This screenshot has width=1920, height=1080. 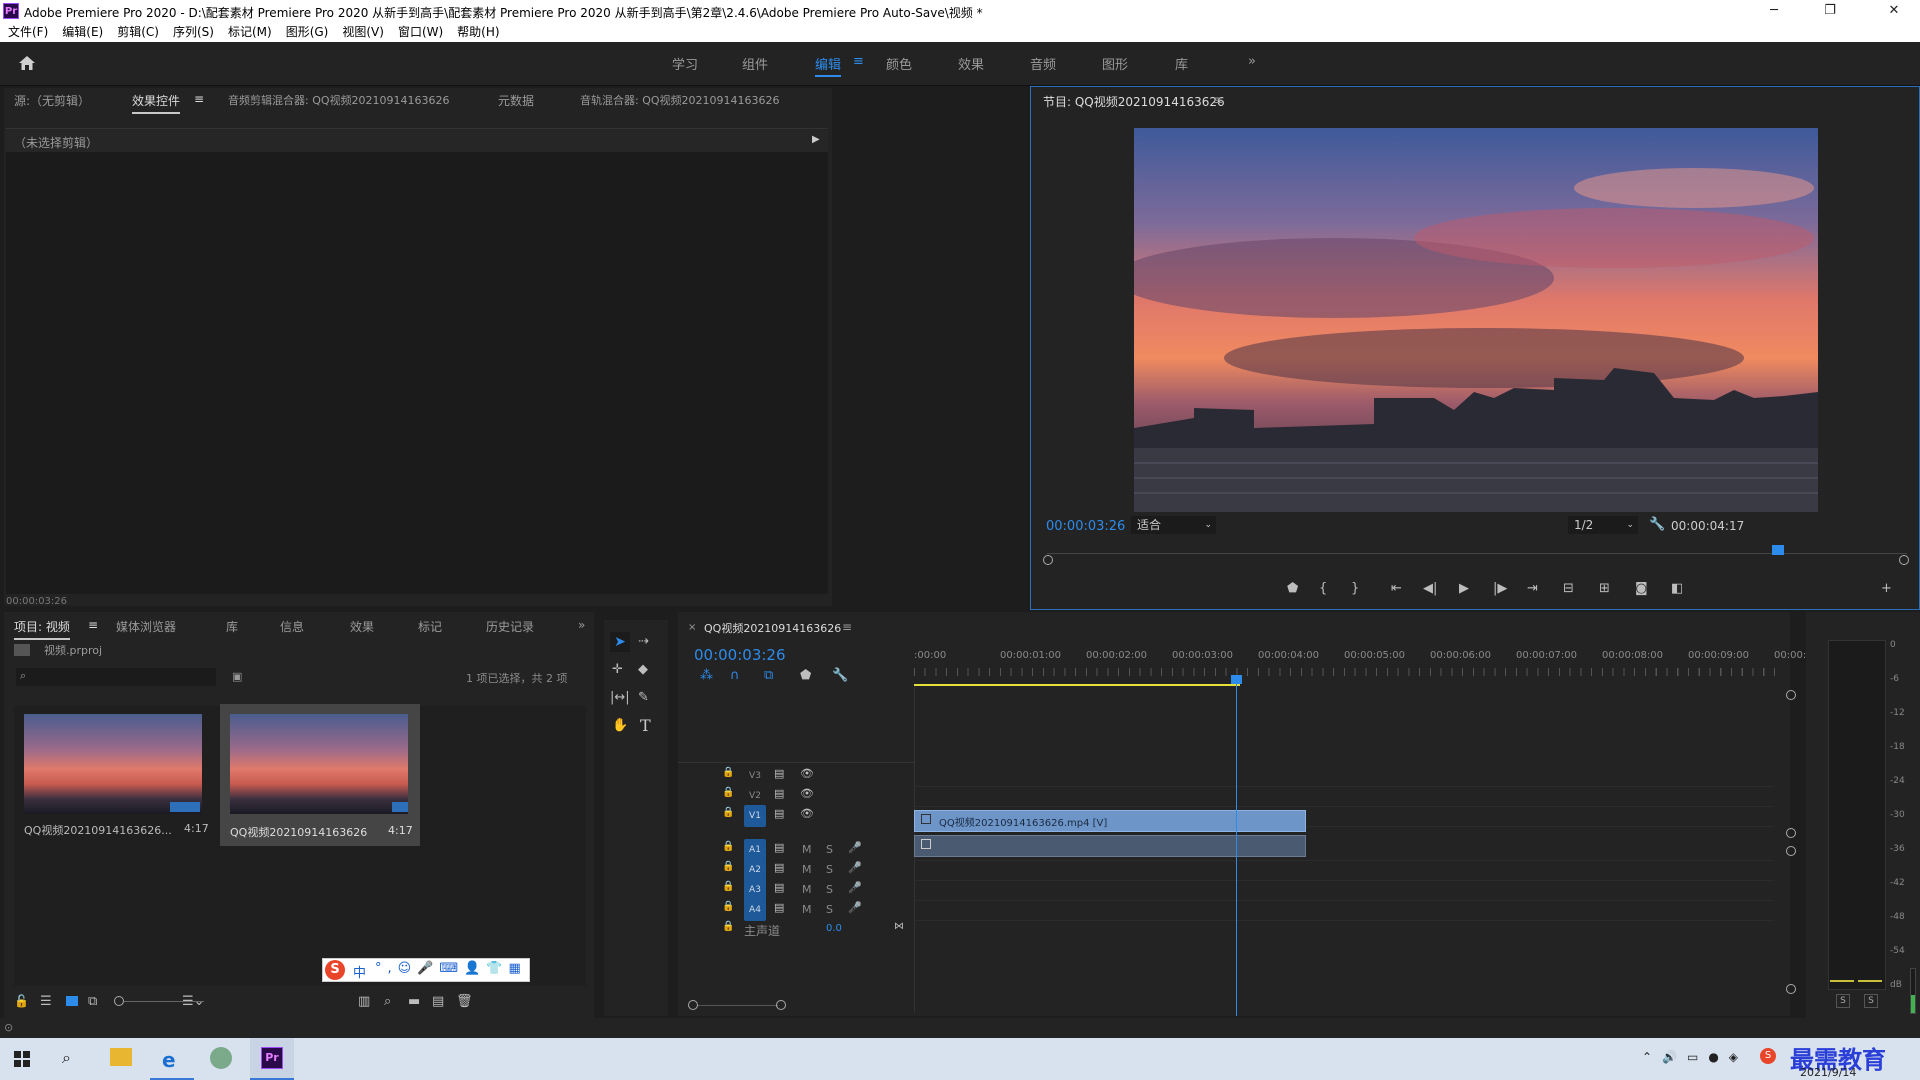 I want to click on track-header-a2: 🔒 A2 ▤ M S 🎤, so click(x=796, y=870).